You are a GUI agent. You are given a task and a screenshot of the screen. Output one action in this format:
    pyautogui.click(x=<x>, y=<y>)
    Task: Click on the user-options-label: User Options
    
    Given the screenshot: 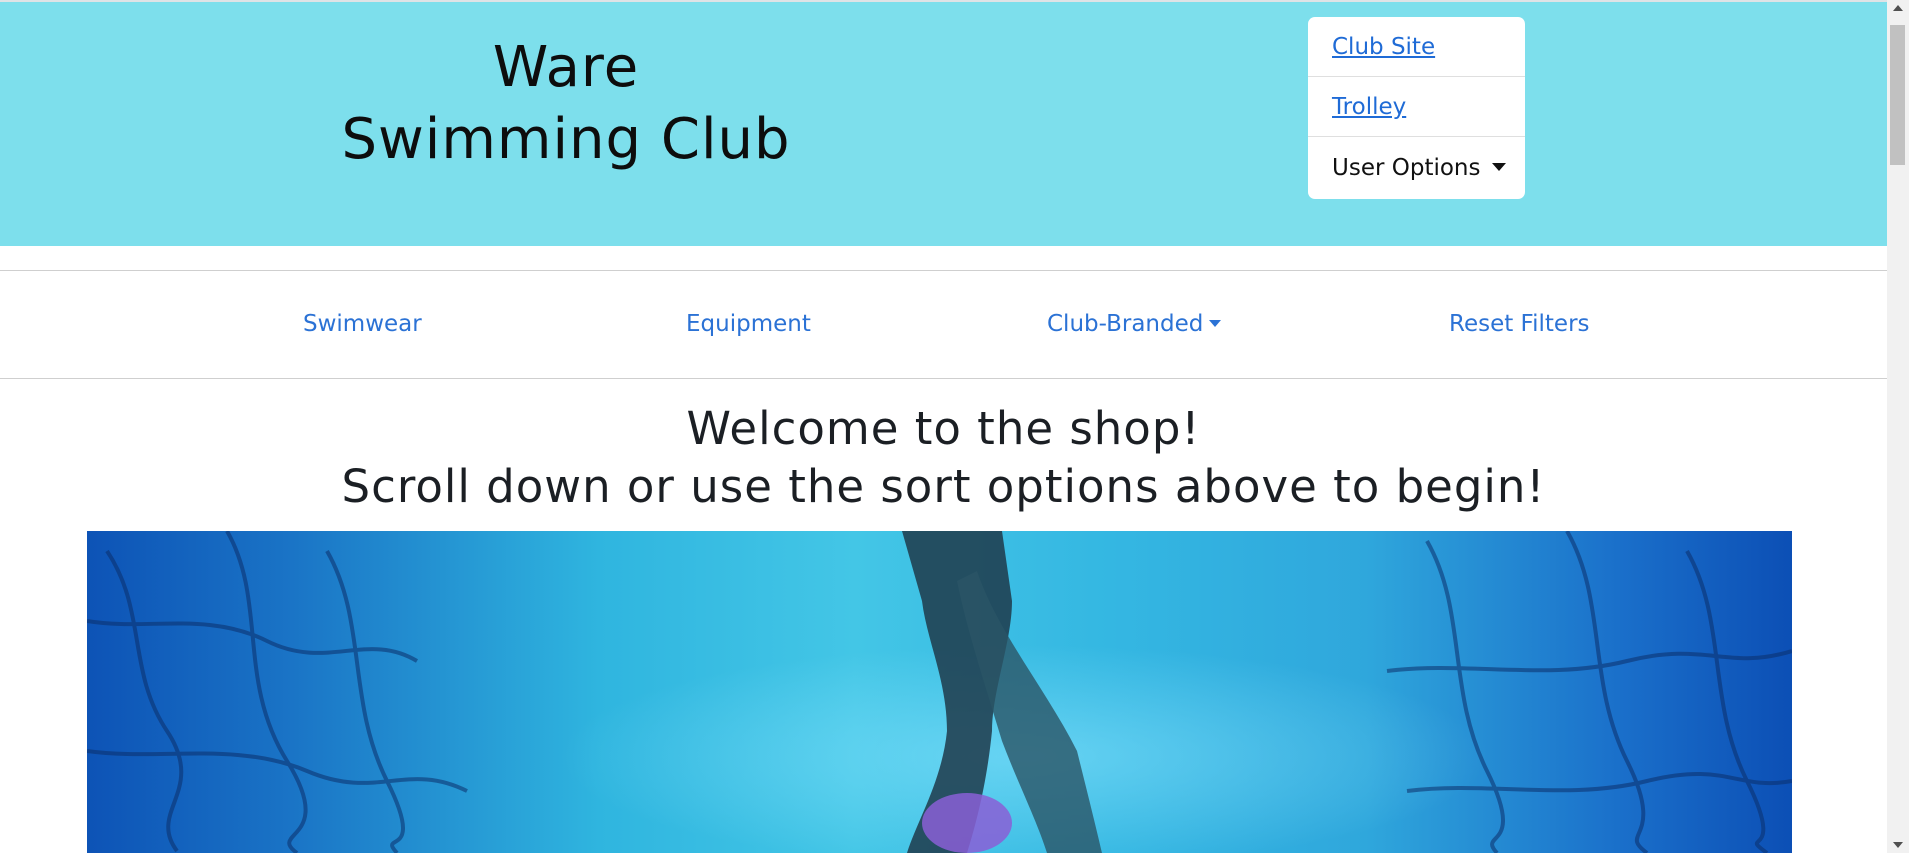 What is the action you would take?
    pyautogui.click(x=1406, y=168)
    